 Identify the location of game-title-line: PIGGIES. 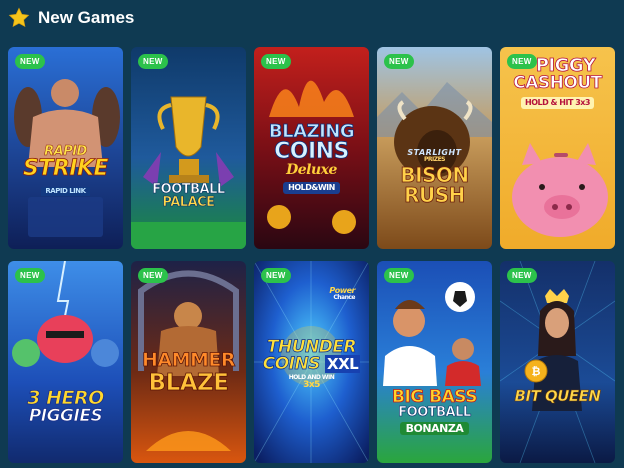
(65, 416).